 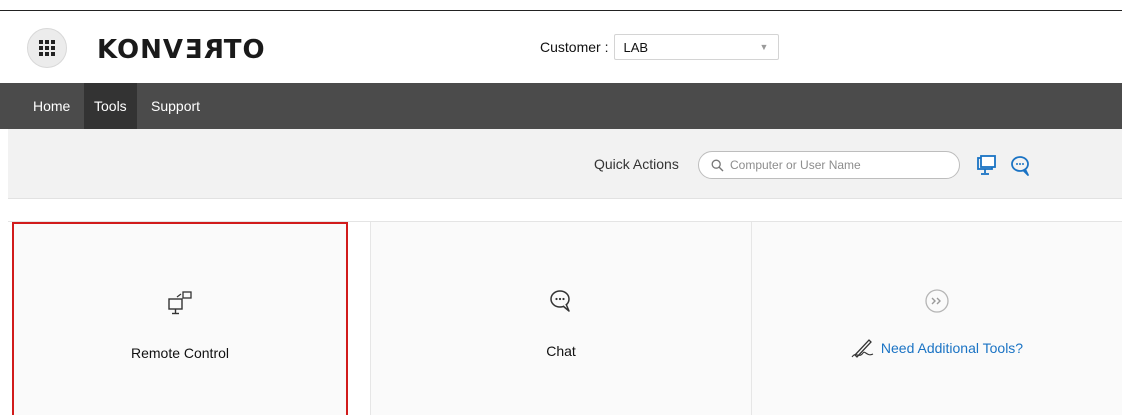 I want to click on nav-item-label: Tools, so click(x=110, y=106).